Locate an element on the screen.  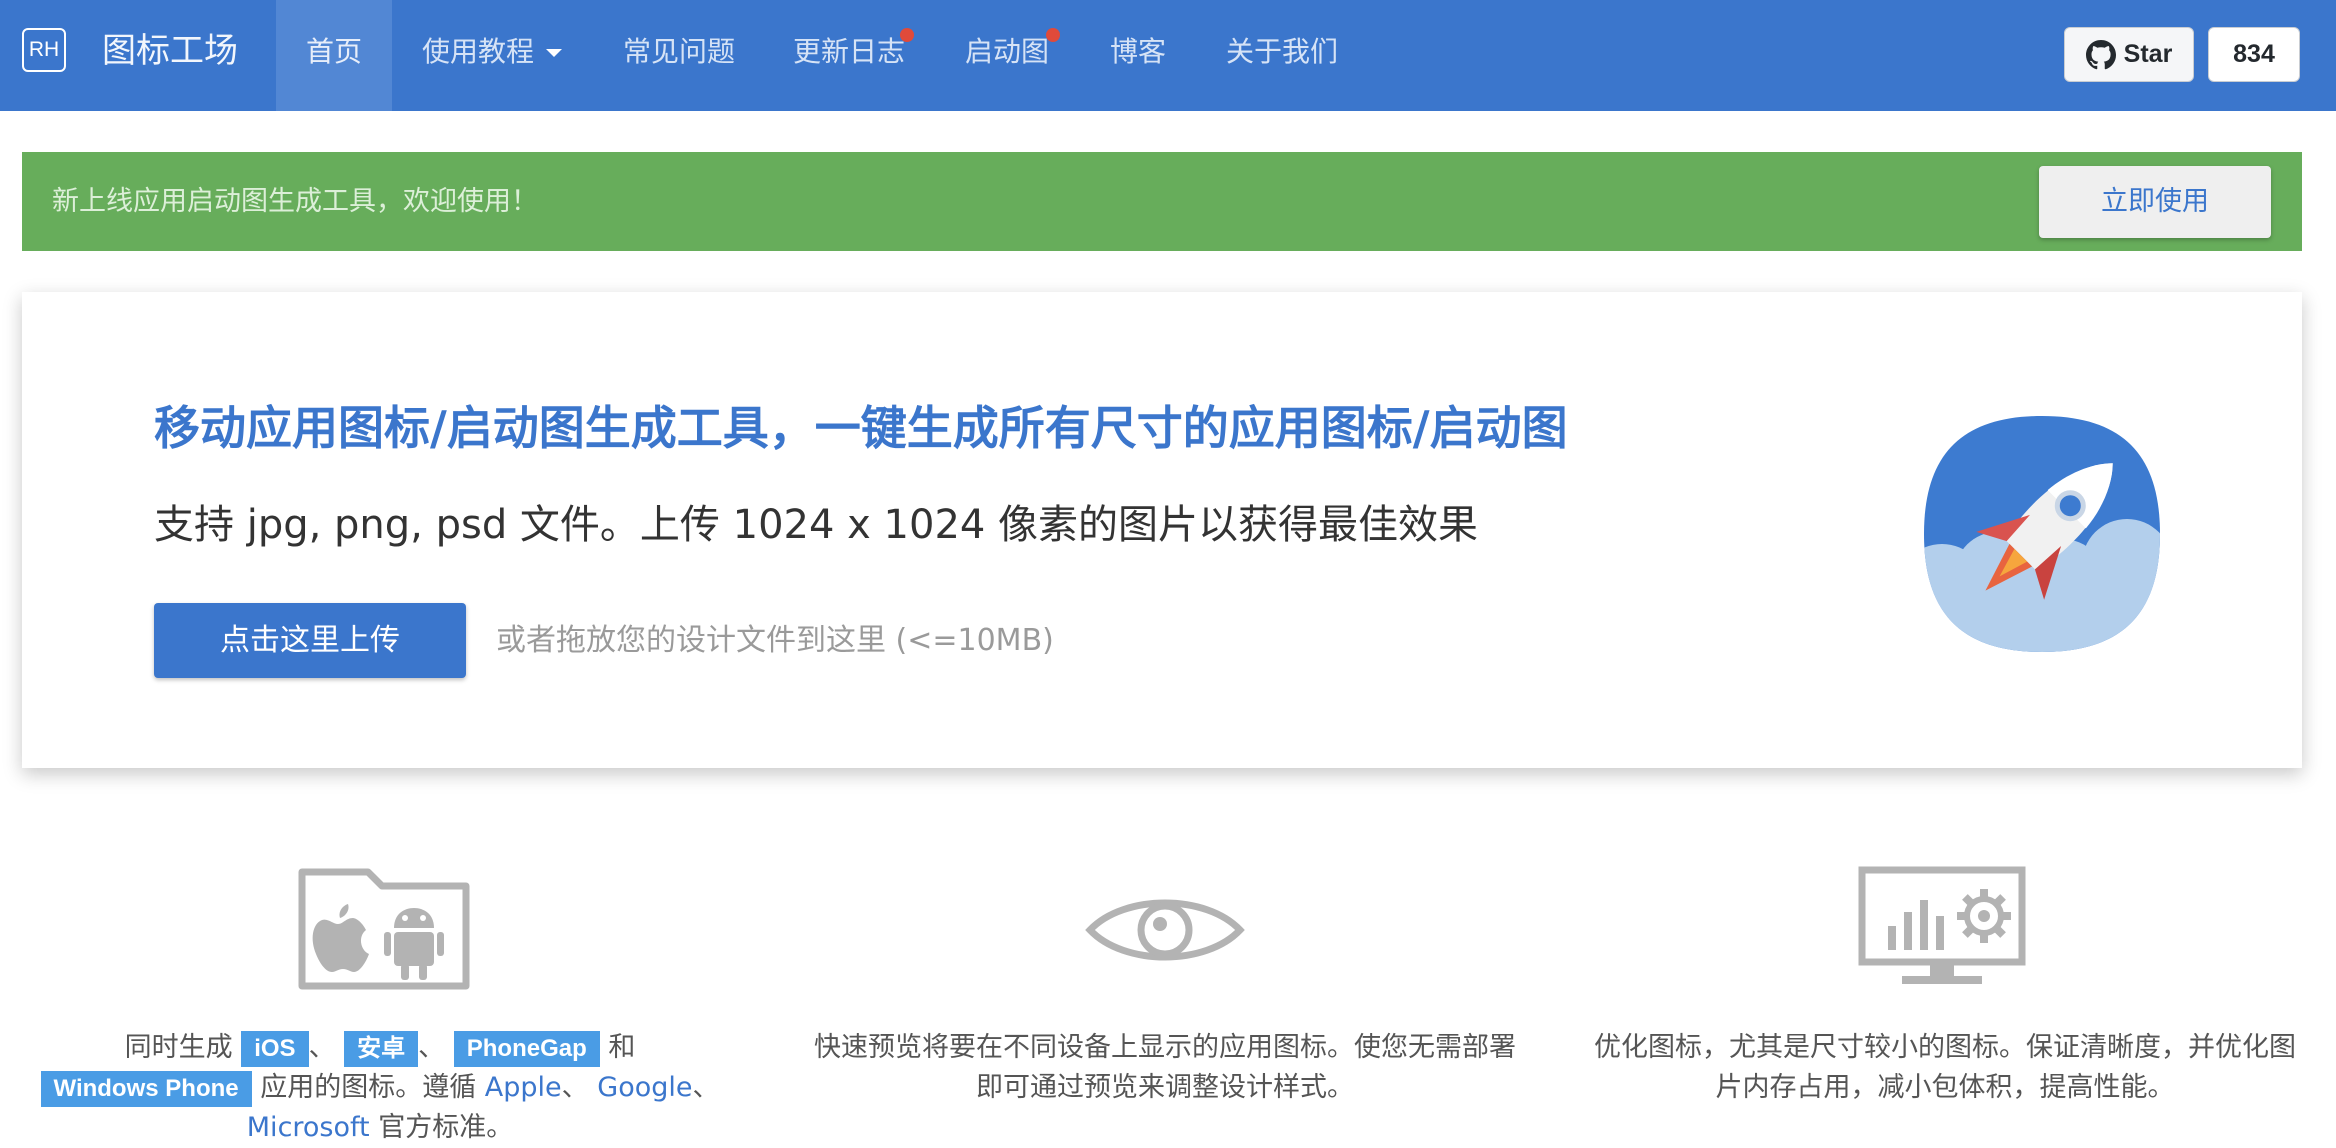
feature-text-and: 和 is located at coordinates (622, 1047).